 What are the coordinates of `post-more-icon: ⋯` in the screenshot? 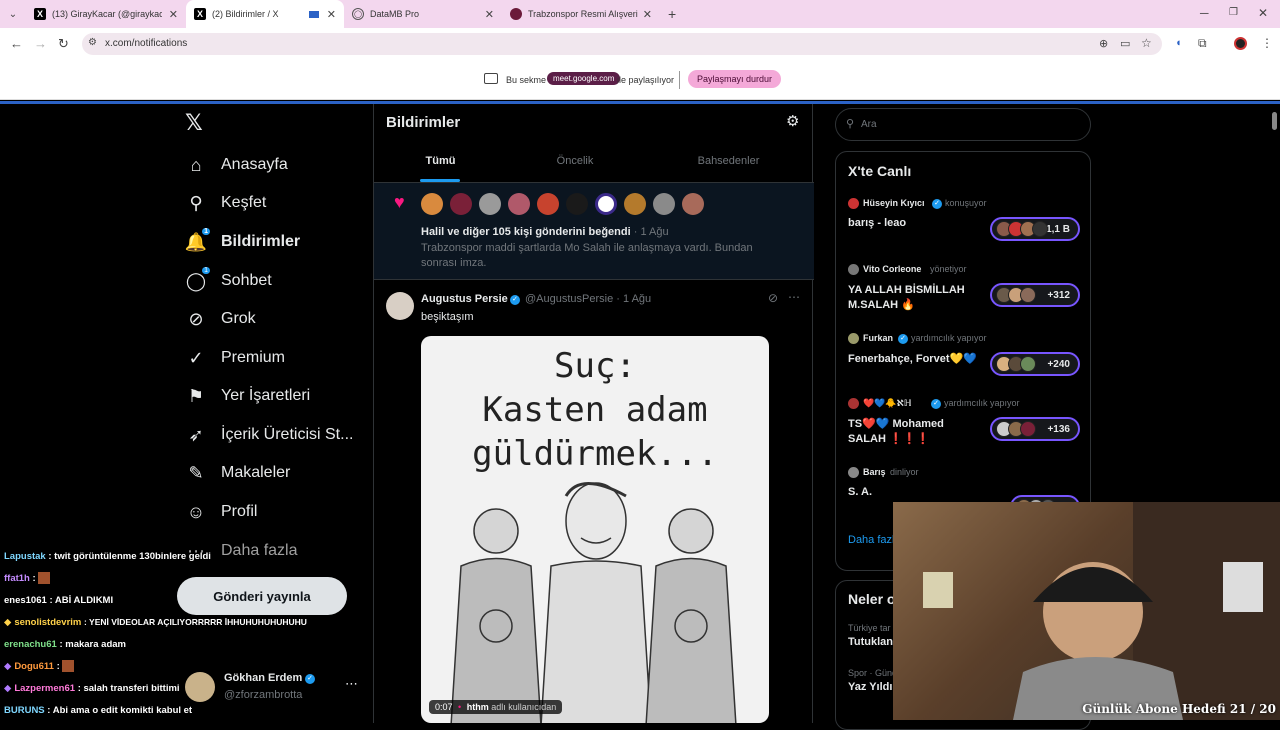 It's located at (794, 297).